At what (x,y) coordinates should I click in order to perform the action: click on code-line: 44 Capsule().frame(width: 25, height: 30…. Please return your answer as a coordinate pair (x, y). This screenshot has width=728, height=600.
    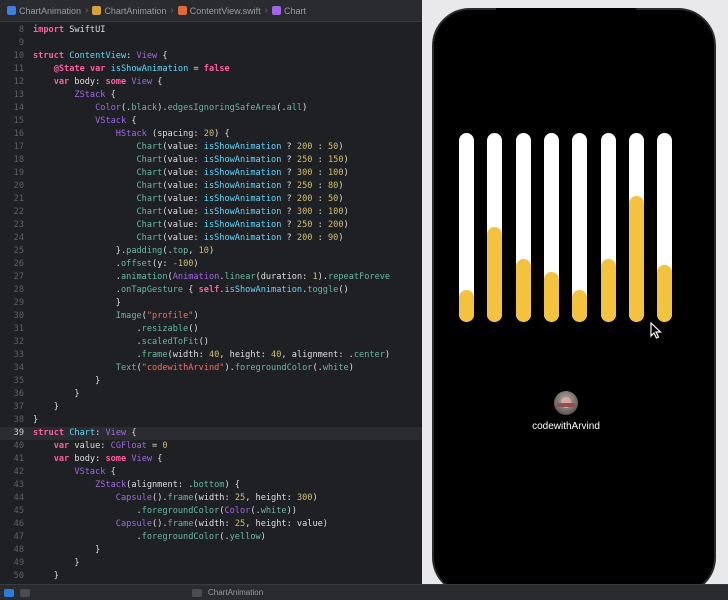
    Looking at the image, I should click on (215, 498).